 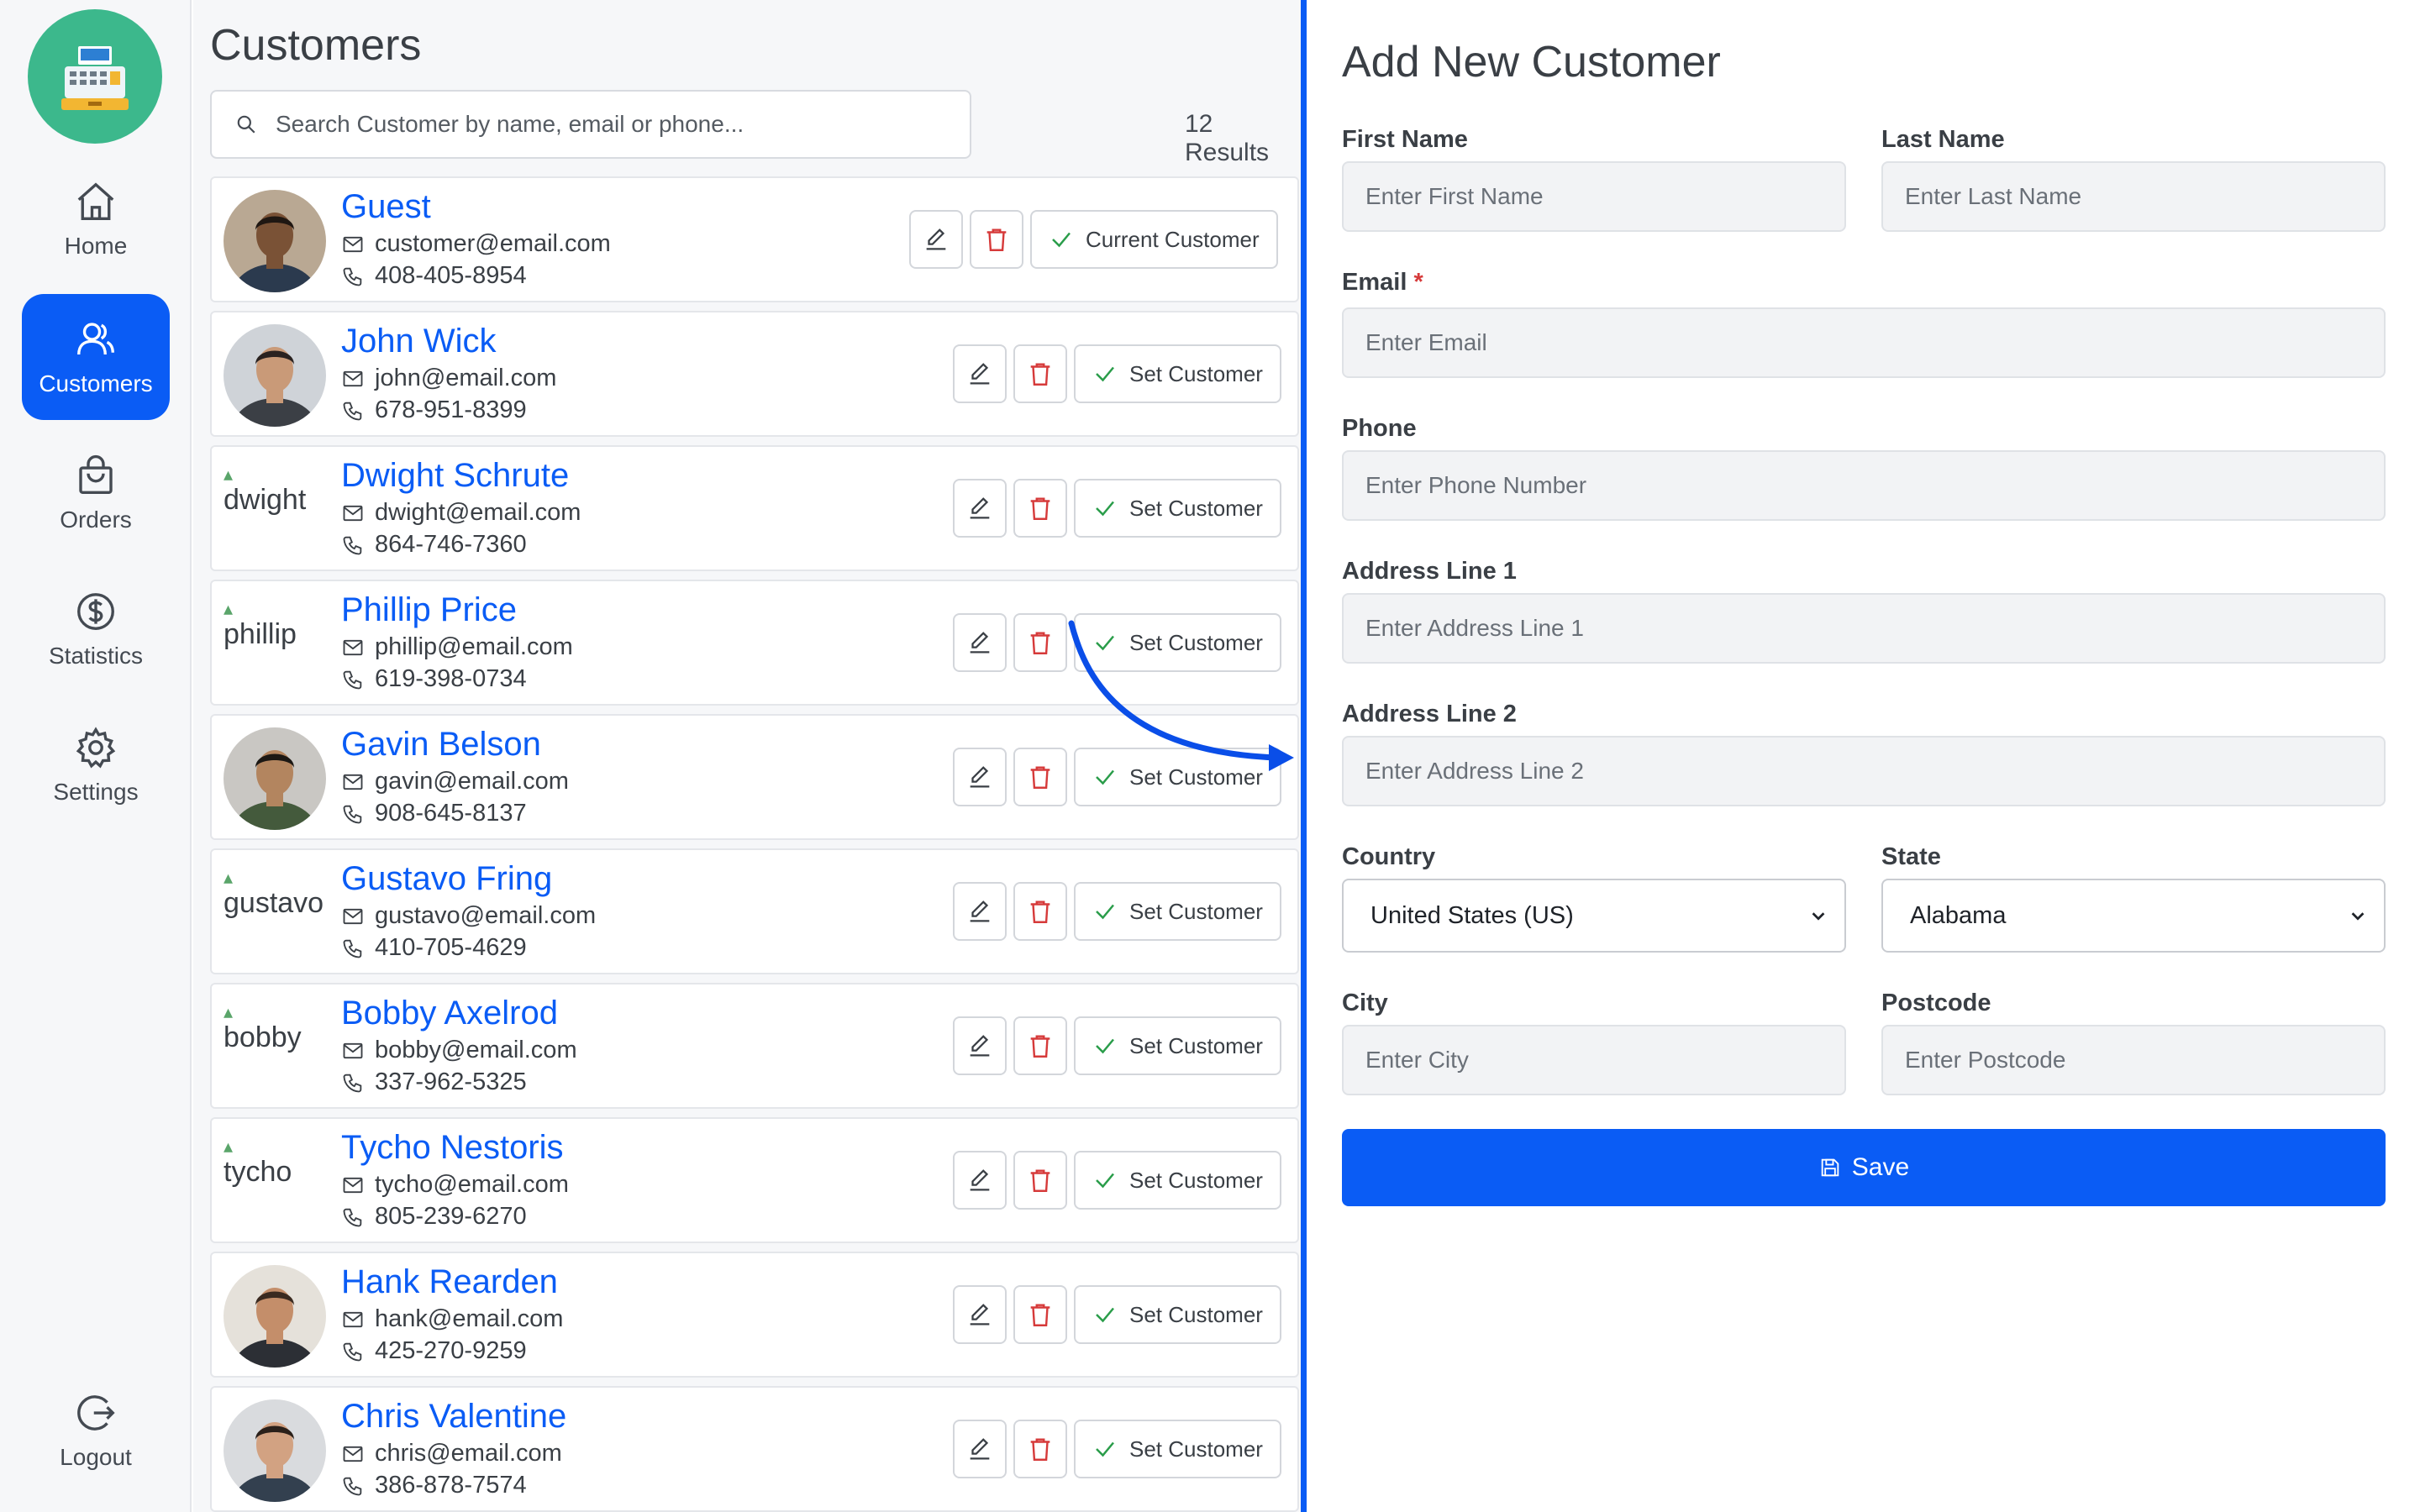 What do you see at coordinates (96, 219) in the screenshot?
I see `sidebar-item-home: Home` at bounding box center [96, 219].